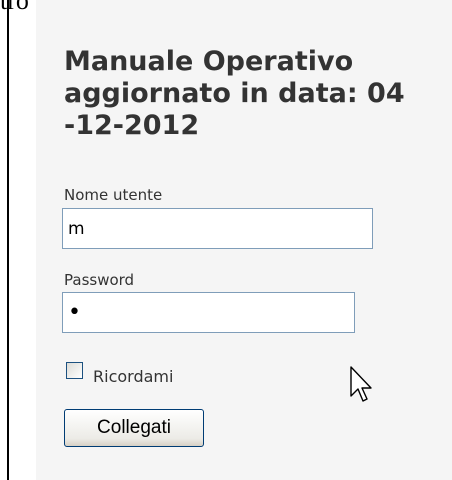 This screenshot has width=452, height=480. What do you see at coordinates (132, 125) in the screenshot?
I see `title-line-3: -12-2012` at bounding box center [132, 125].